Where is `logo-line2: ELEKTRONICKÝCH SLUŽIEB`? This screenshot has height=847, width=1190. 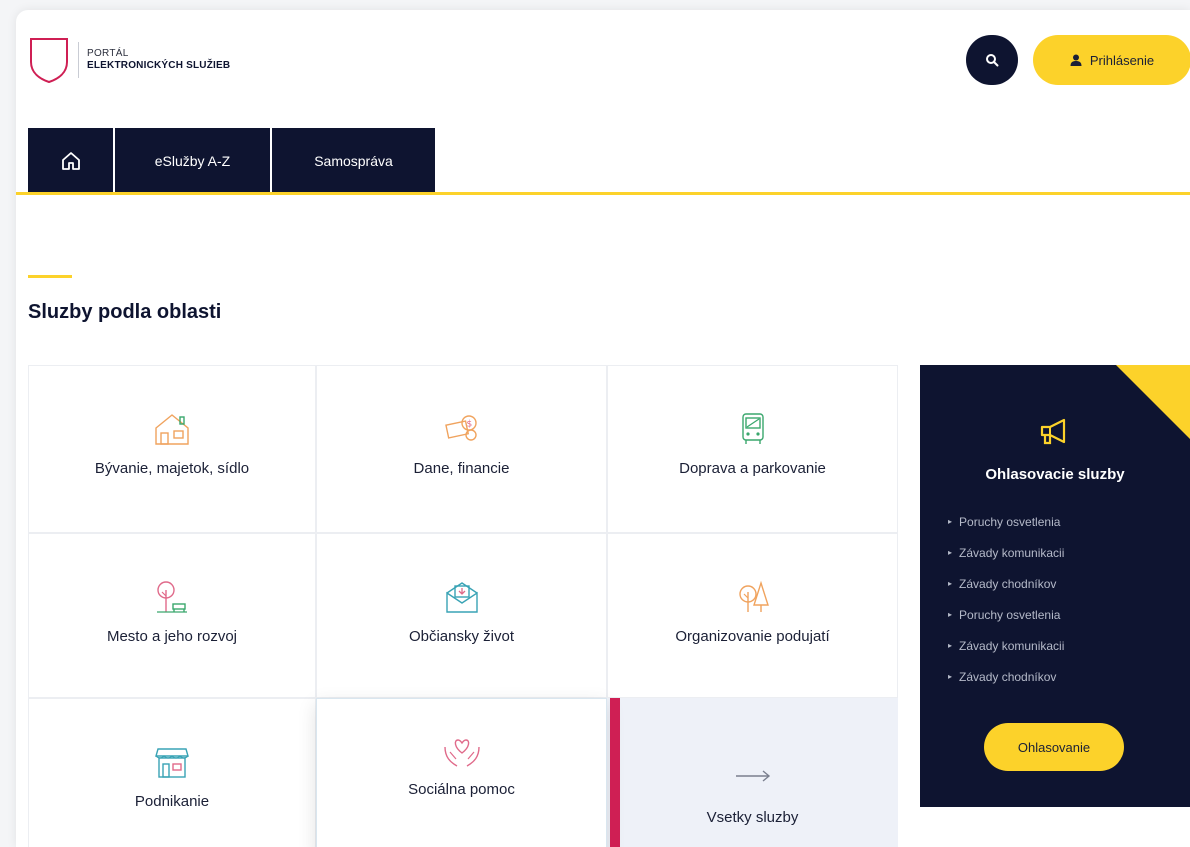
logo-line2: ELEKTRONICKÝCH SLUŽIEB is located at coordinates (159, 65).